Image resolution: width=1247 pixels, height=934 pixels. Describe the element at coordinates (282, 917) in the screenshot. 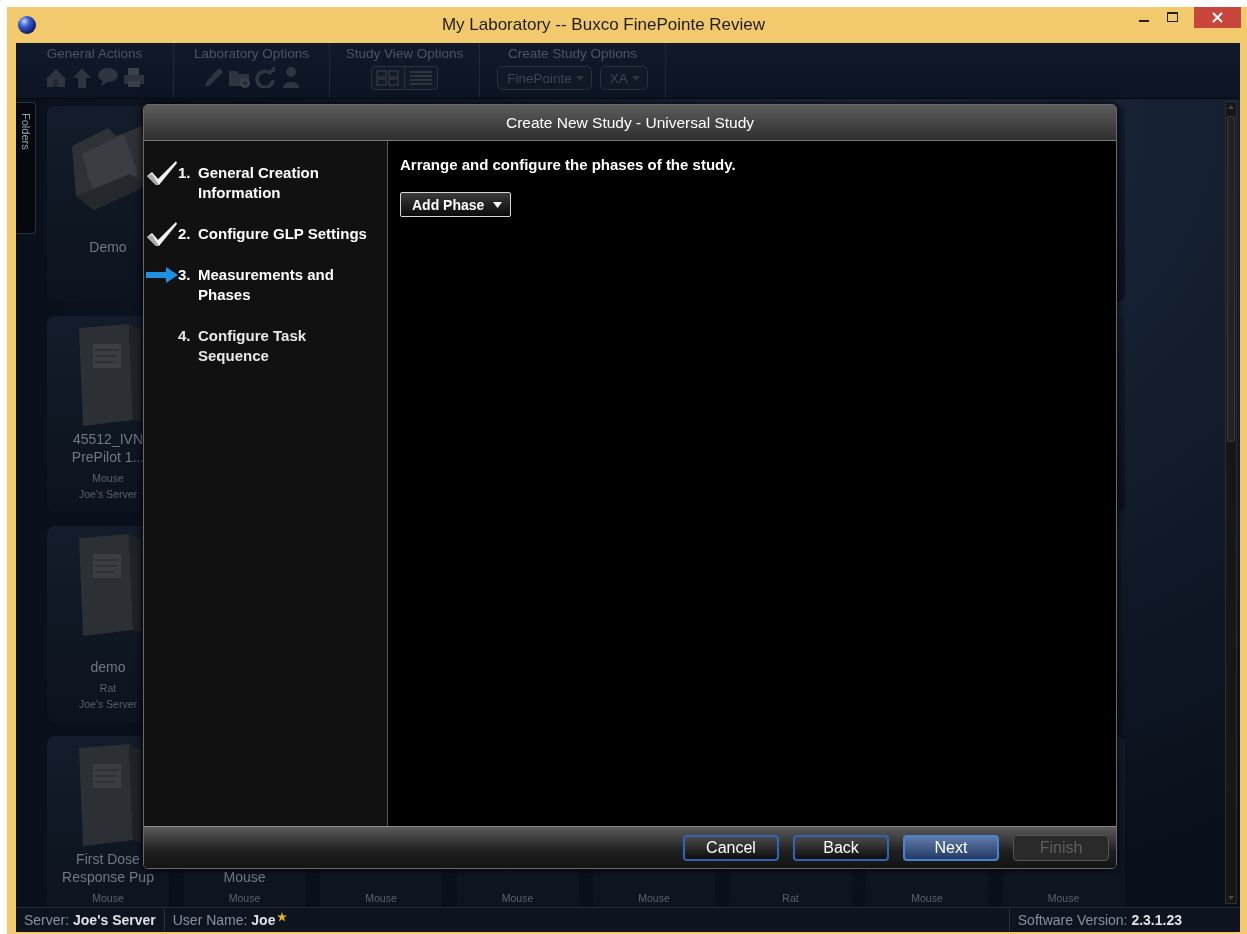

I see `star-icon` at that location.